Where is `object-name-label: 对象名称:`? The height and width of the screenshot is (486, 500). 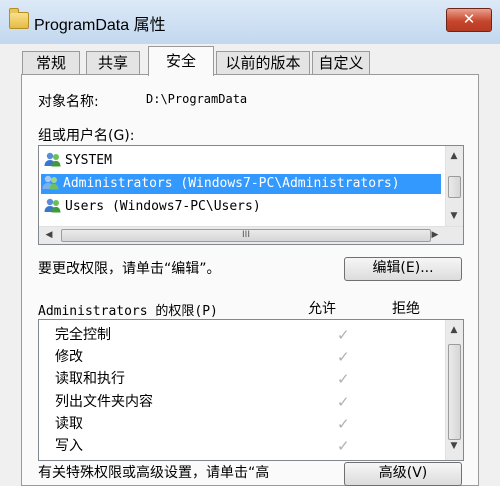 object-name-label: 对象名称: is located at coordinates (68, 102).